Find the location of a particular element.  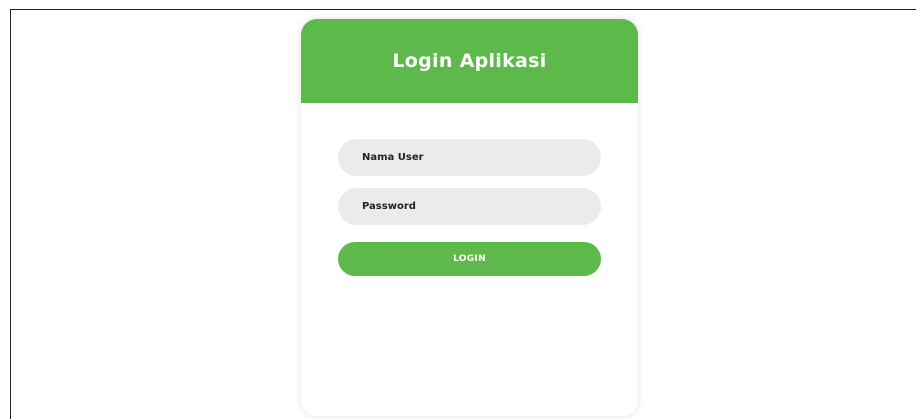

login-title: Login Aplikasi is located at coordinates (469, 61).